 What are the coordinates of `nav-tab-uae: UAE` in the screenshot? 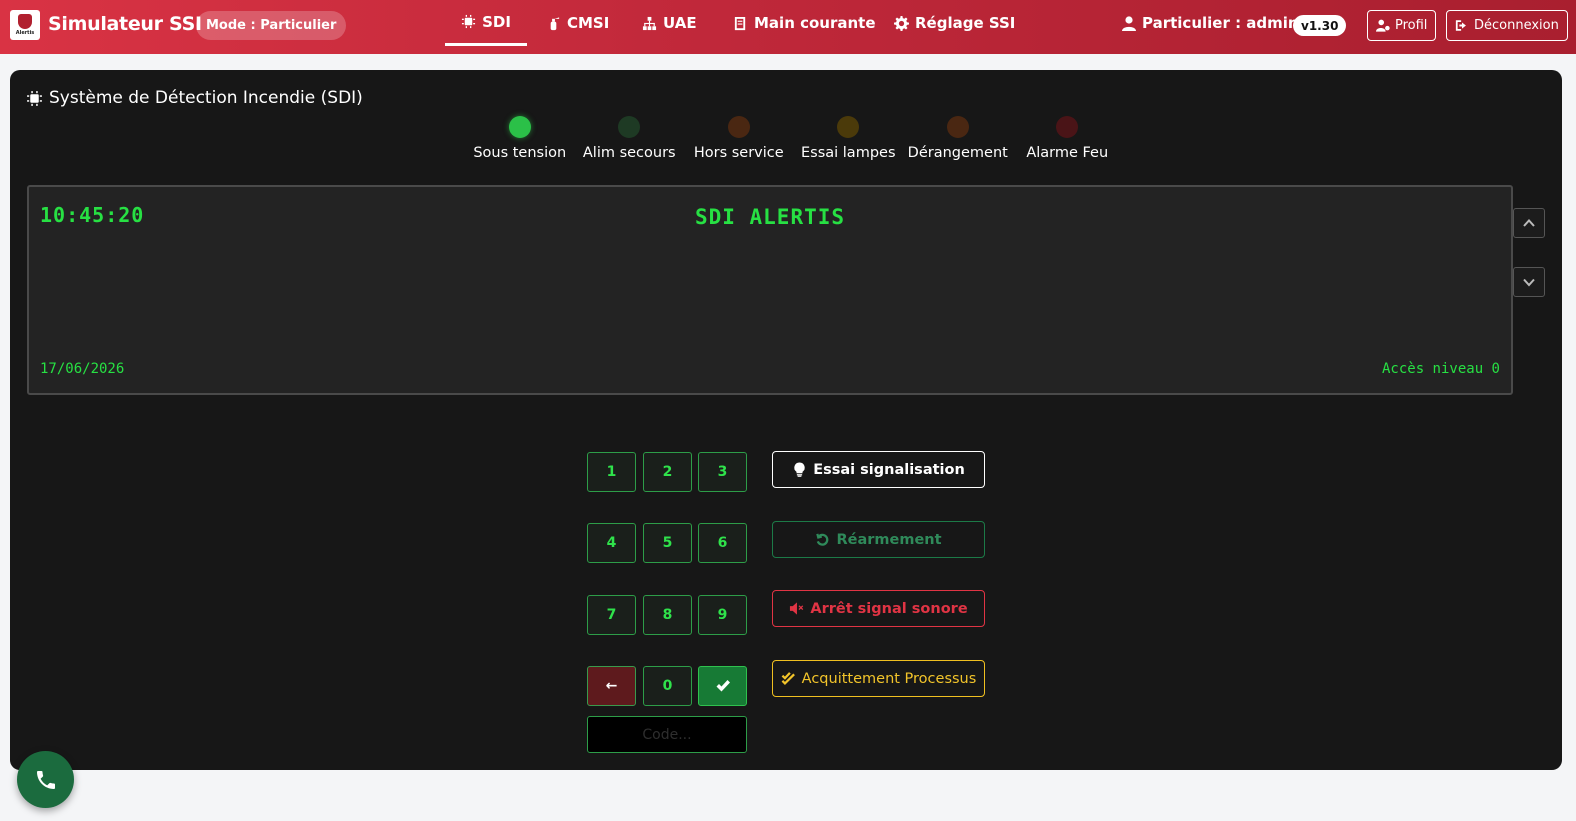 It's located at (669, 23).